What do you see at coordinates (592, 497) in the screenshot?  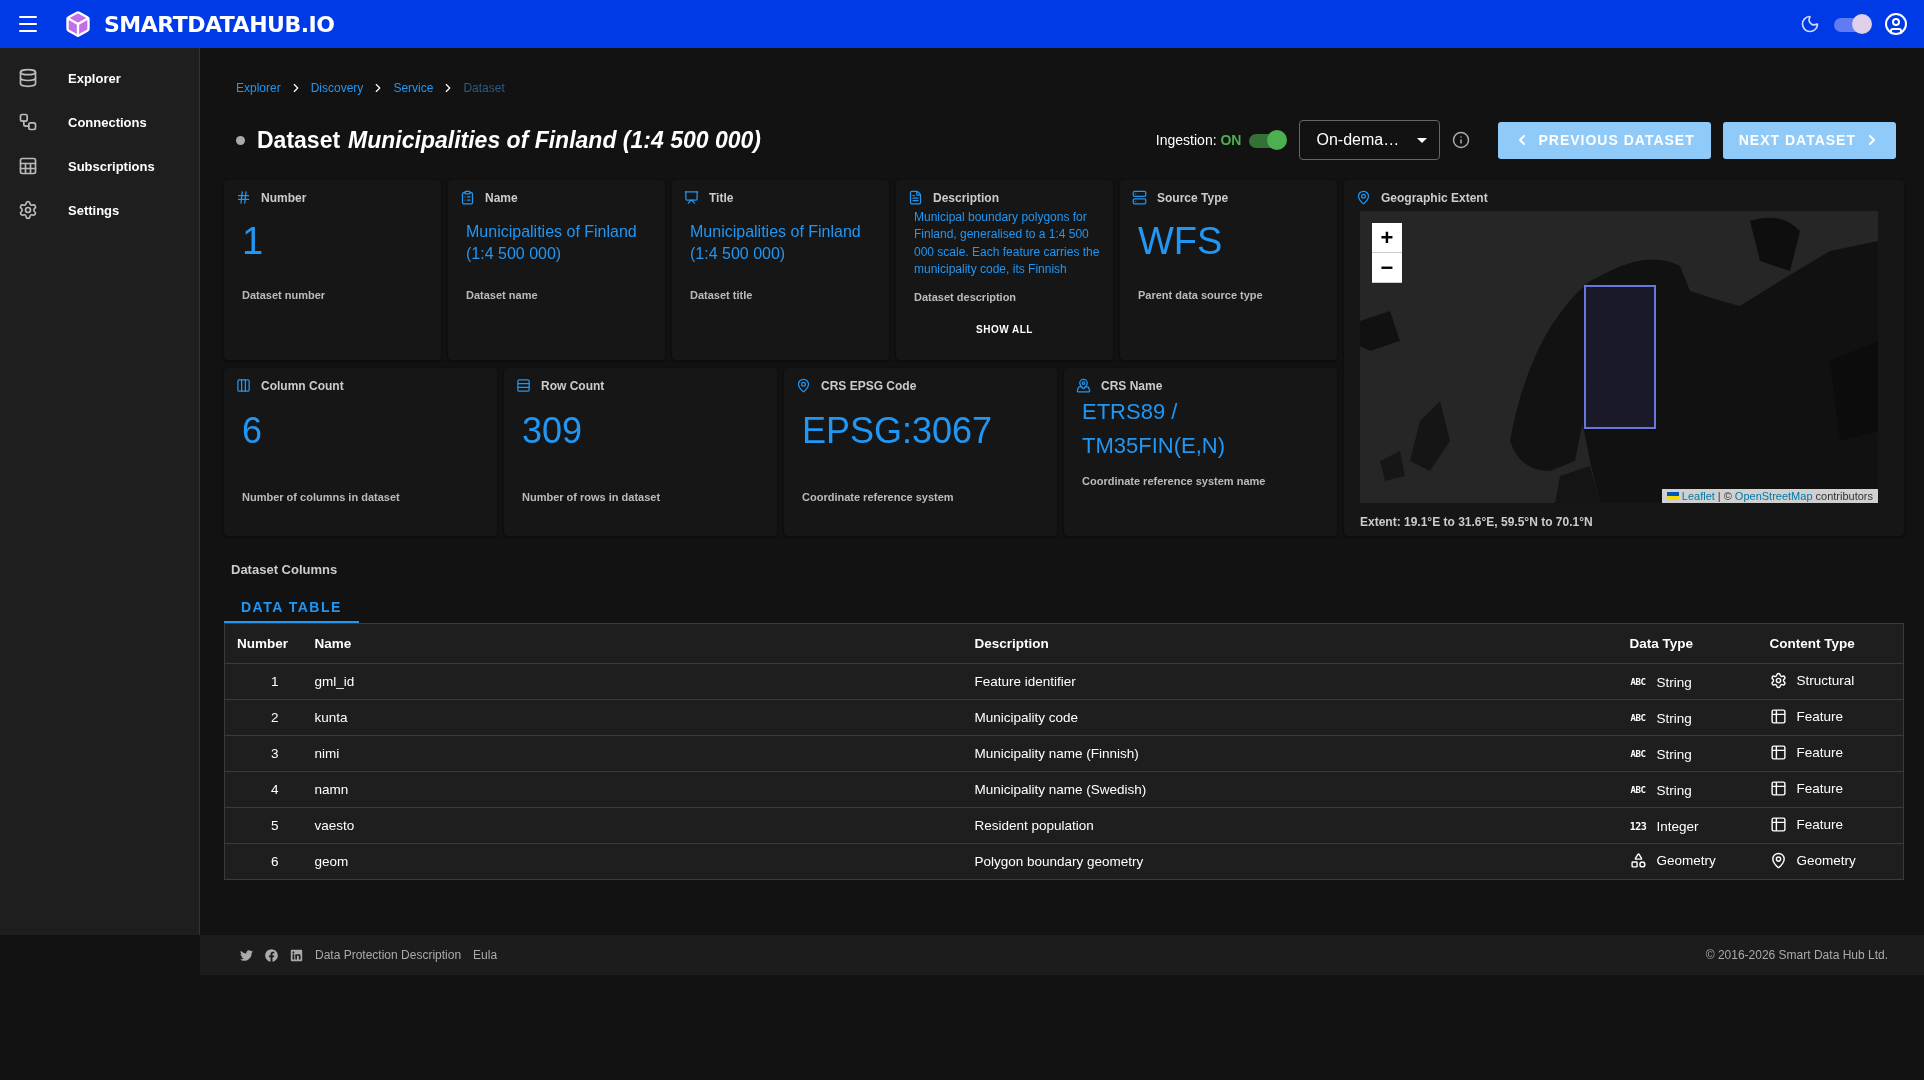 I see `card-caption: Number of rows in dataset` at bounding box center [592, 497].